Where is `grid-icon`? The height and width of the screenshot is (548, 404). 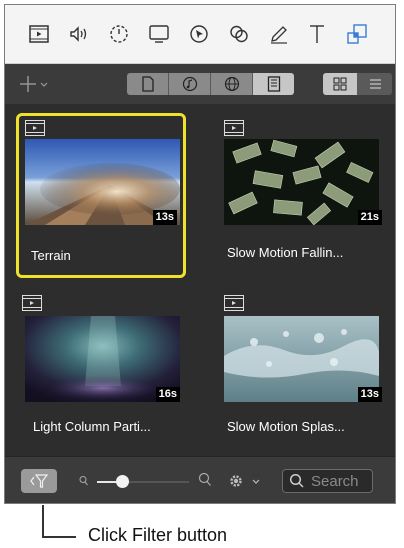
grid-icon is located at coordinates (340, 84).